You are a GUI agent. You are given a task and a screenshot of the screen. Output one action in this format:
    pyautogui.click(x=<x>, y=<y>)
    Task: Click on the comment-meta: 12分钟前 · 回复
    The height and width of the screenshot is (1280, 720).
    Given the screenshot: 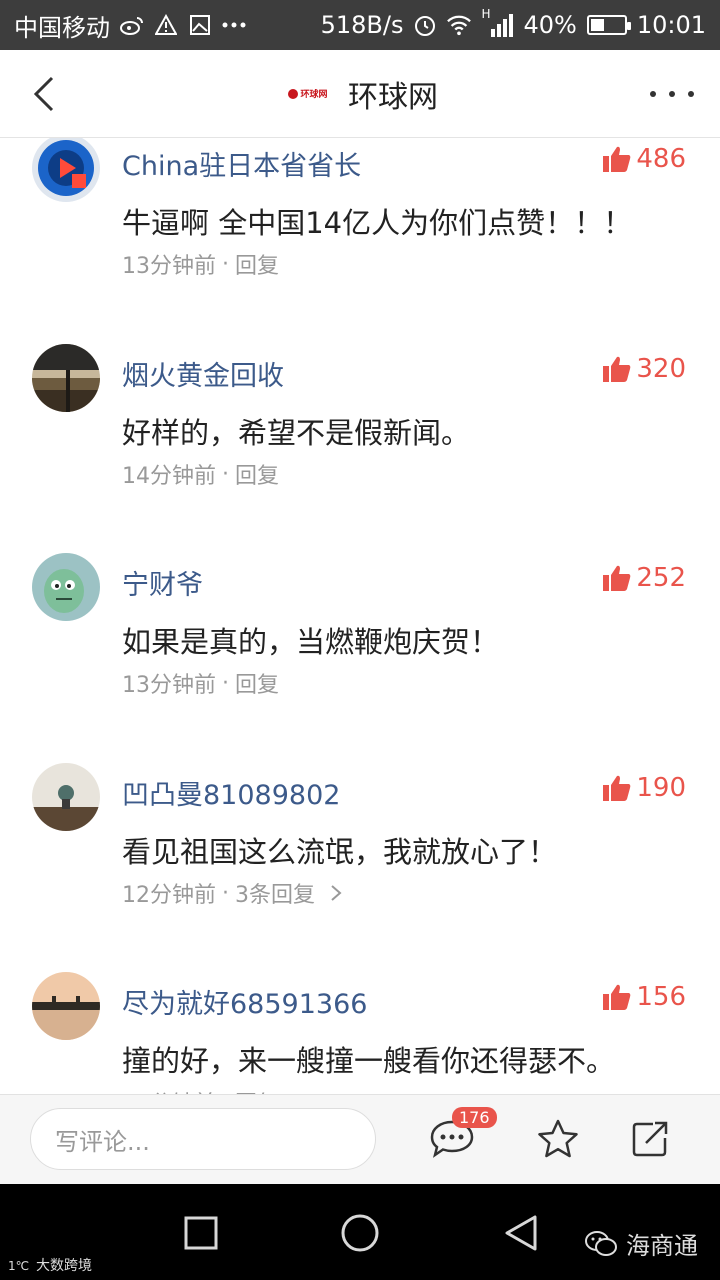 What is the action you would take?
    pyautogui.click(x=200, y=1090)
    